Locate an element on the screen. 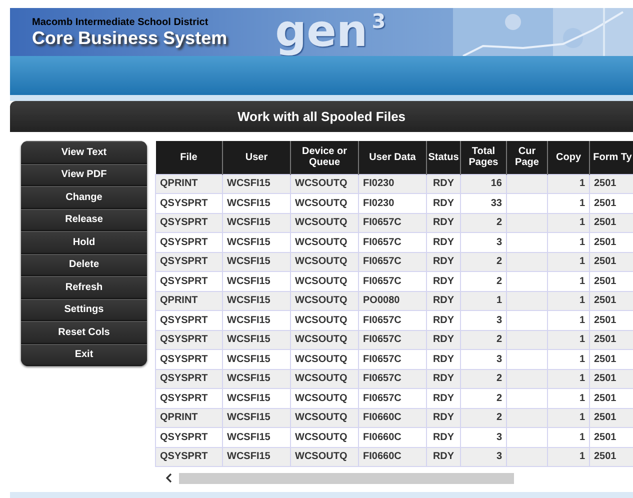  column-header: User is located at coordinates (256, 157).